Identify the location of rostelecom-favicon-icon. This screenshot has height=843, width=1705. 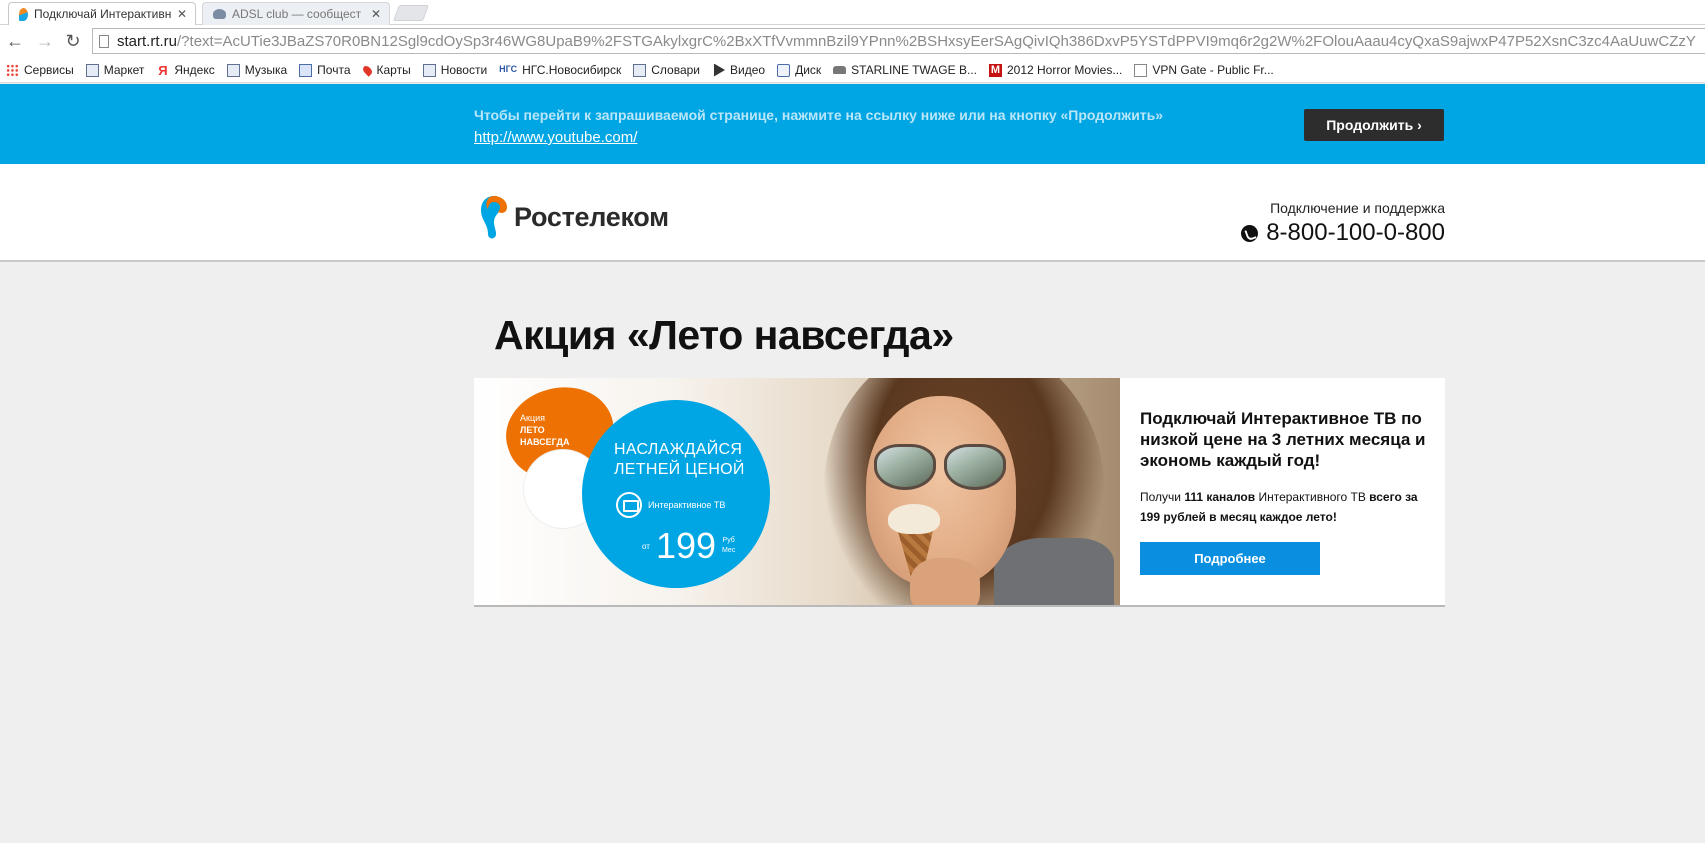
(23, 14).